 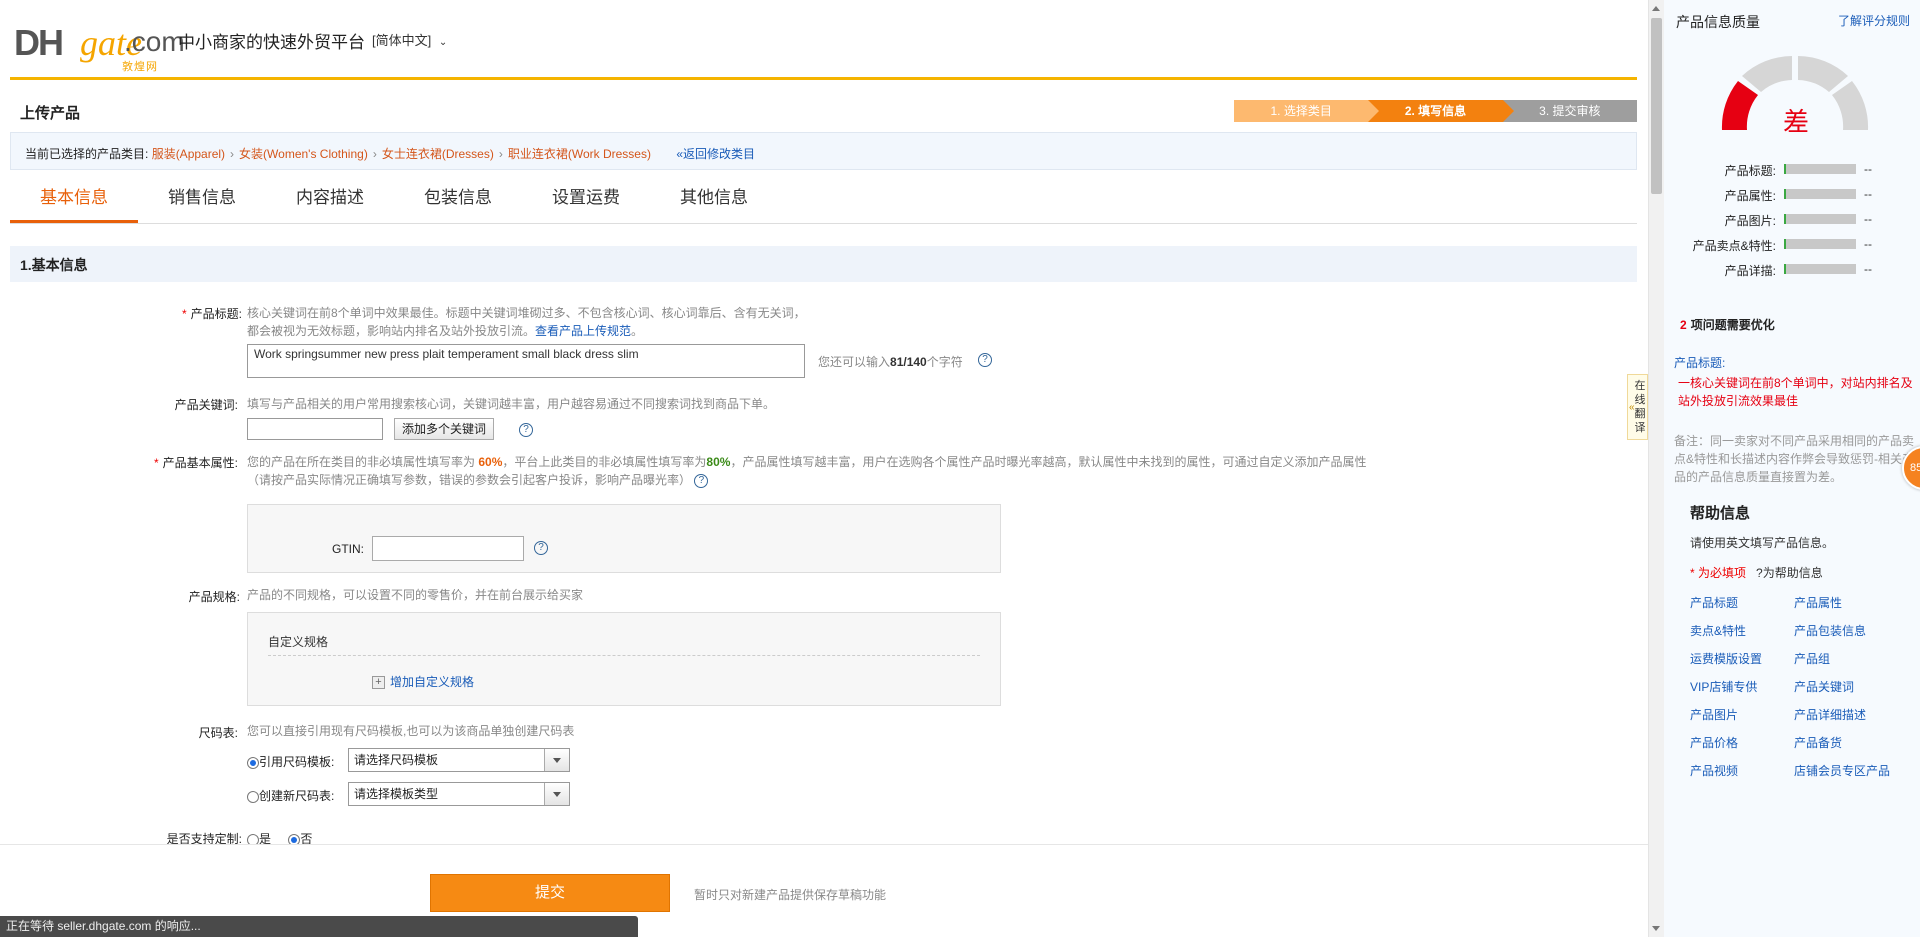 I want to click on gtin-input, so click(x=448, y=548).